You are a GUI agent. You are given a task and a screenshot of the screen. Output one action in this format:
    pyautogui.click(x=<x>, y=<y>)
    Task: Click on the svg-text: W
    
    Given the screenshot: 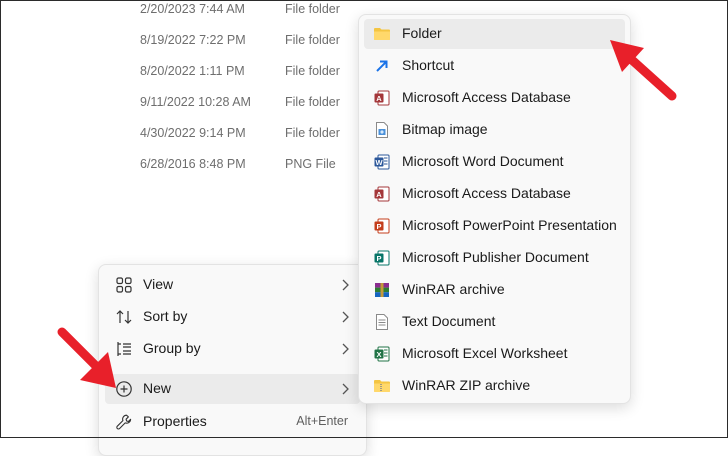 What is the action you would take?
    pyautogui.click(x=379, y=162)
    